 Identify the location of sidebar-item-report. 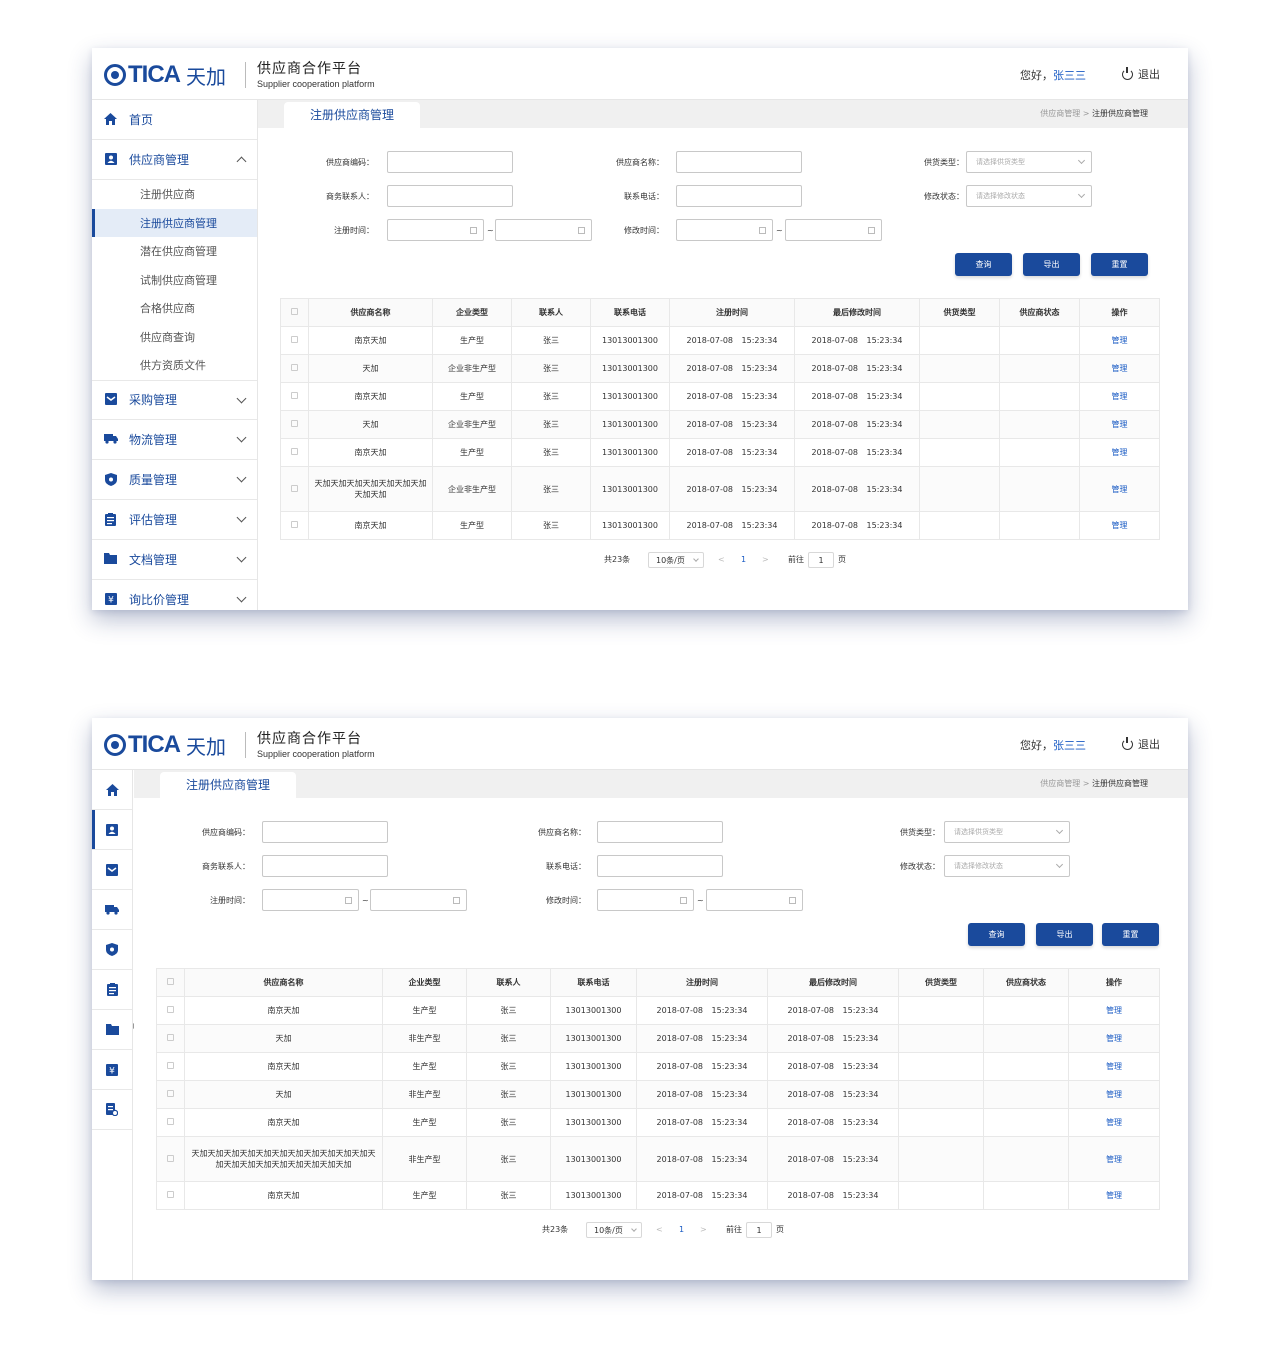
(112, 1110).